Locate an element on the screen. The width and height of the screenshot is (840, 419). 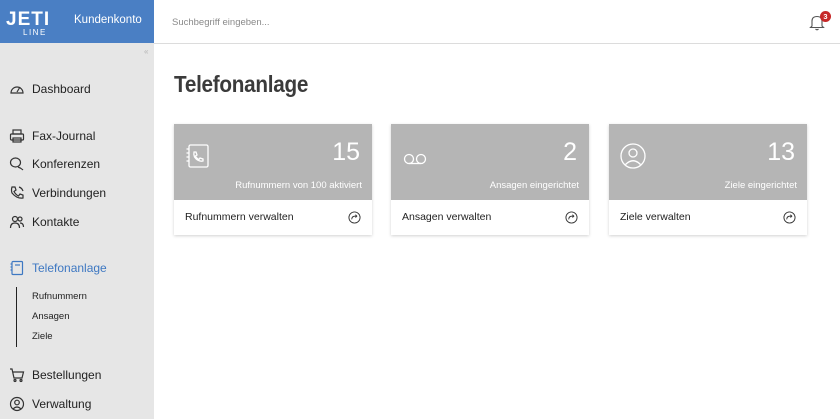
card-ziele: 13 Ziele eingerichtet Ziele verwalten is located at coordinates (708, 179).